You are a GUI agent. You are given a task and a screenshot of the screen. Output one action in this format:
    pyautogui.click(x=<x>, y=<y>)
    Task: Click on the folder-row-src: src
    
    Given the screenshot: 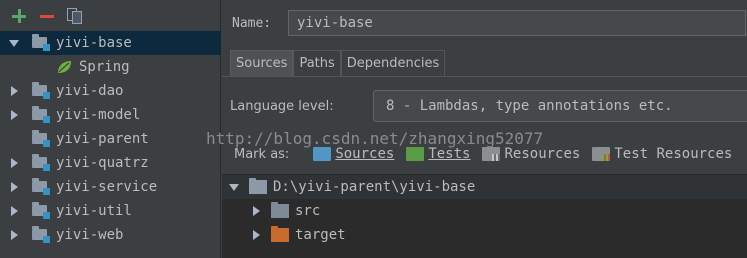 What is the action you would take?
    pyautogui.click(x=484, y=211)
    